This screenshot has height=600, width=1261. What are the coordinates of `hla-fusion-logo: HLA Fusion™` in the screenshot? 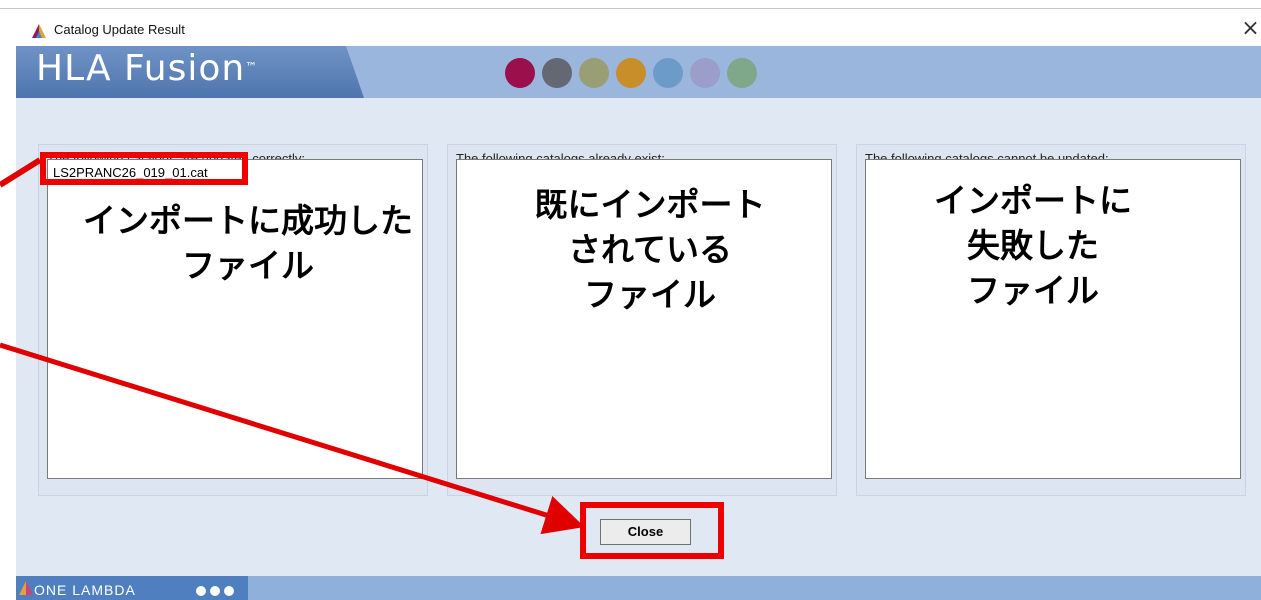 It's located at (146, 68).